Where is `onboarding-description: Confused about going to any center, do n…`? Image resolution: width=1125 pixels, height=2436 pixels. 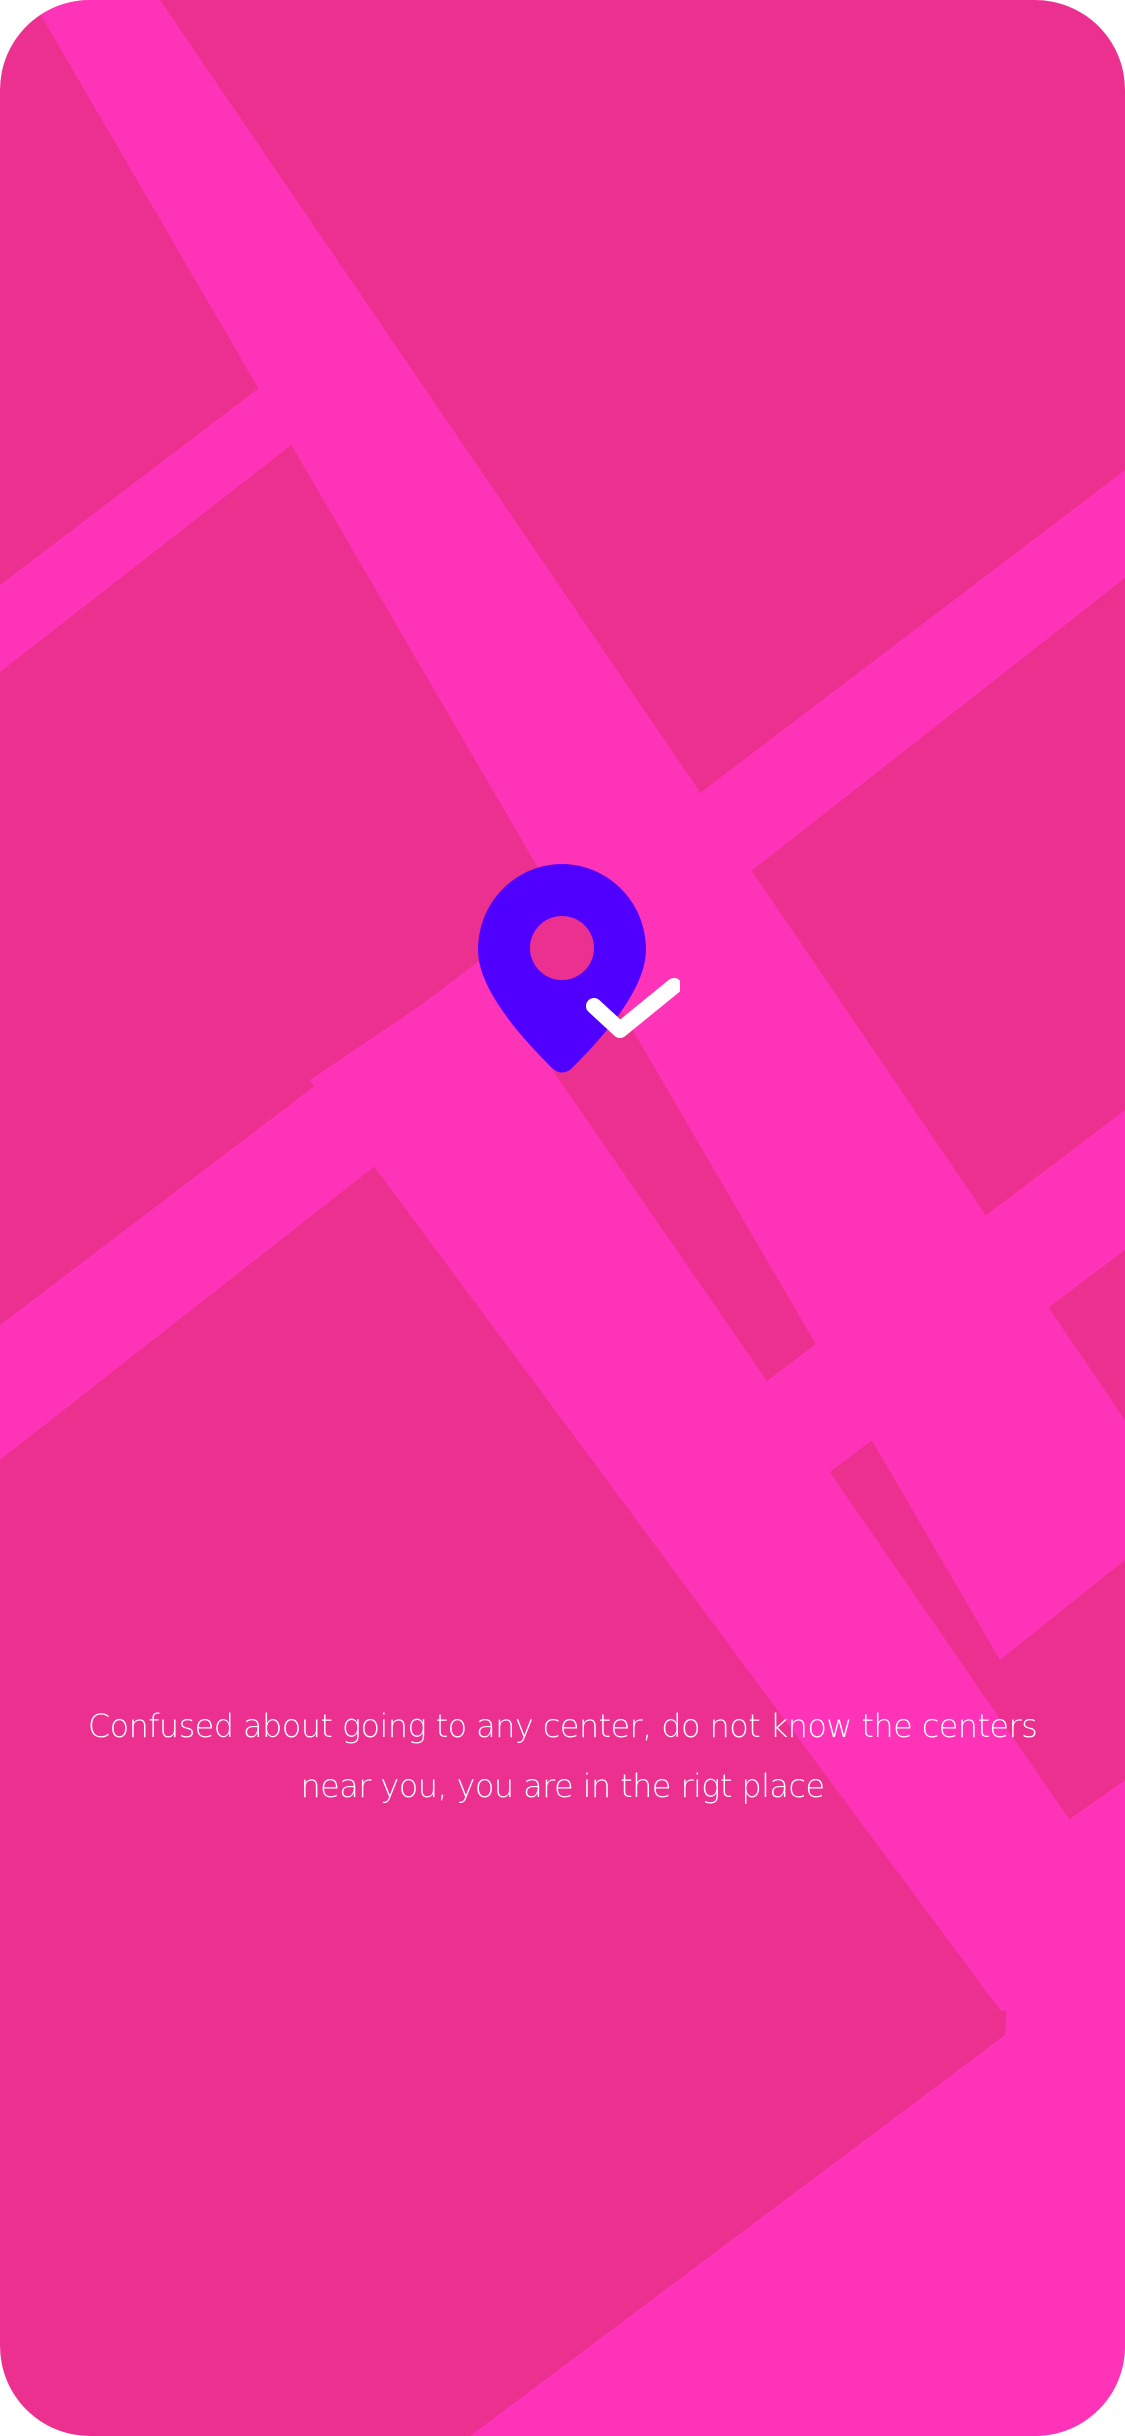 onboarding-description: Confused about going to any center, do n… is located at coordinates (562, 1756).